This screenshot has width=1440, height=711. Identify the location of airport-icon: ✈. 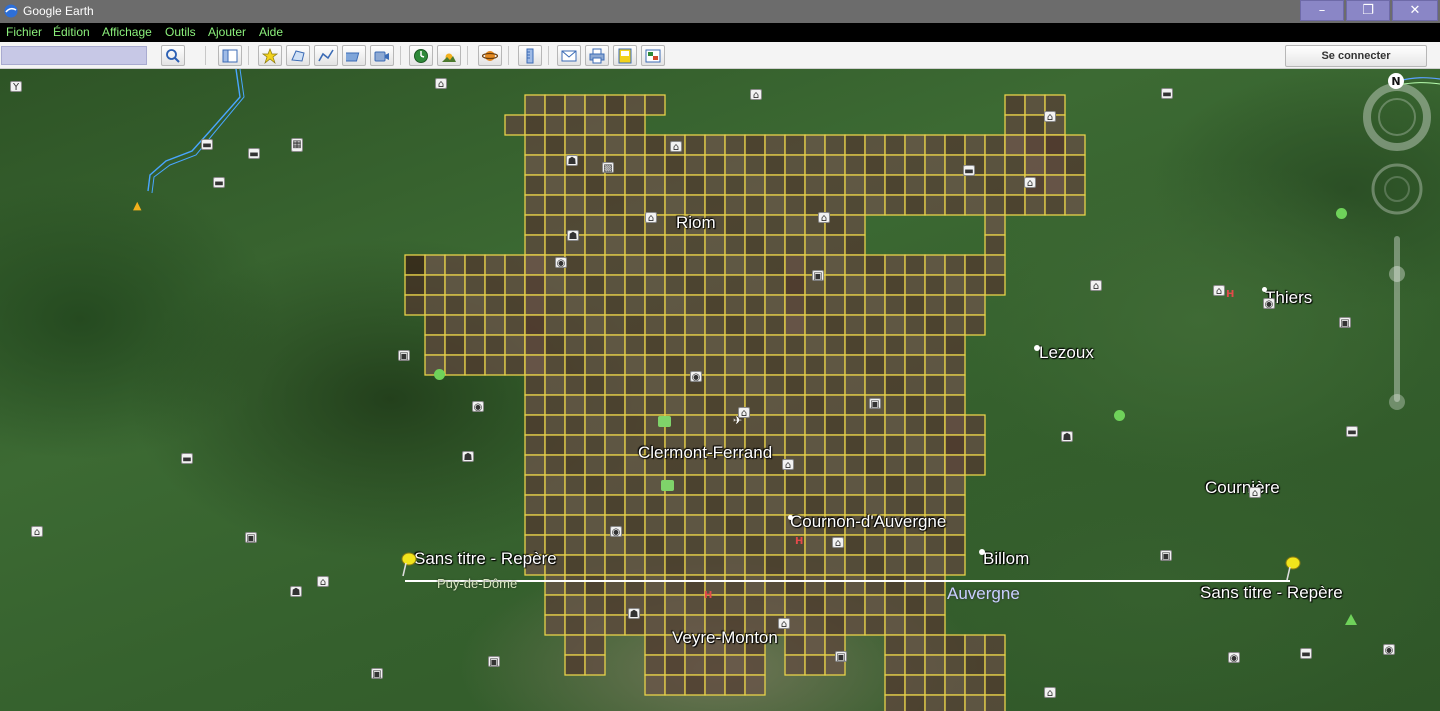
(739, 420).